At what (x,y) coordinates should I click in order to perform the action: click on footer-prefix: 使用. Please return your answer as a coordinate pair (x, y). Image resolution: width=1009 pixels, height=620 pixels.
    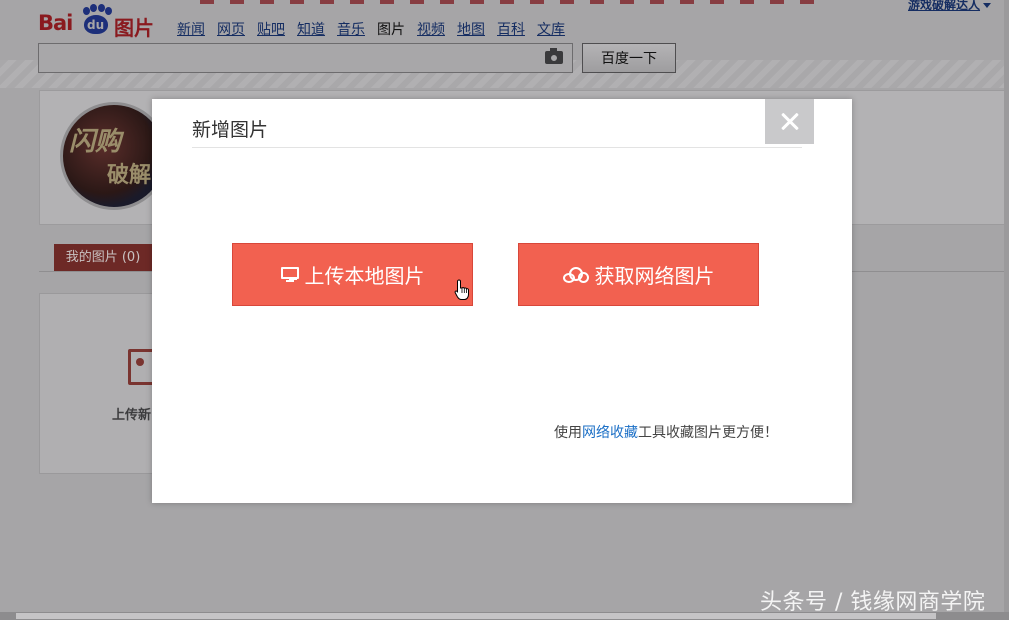
    Looking at the image, I should click on (568, 433).